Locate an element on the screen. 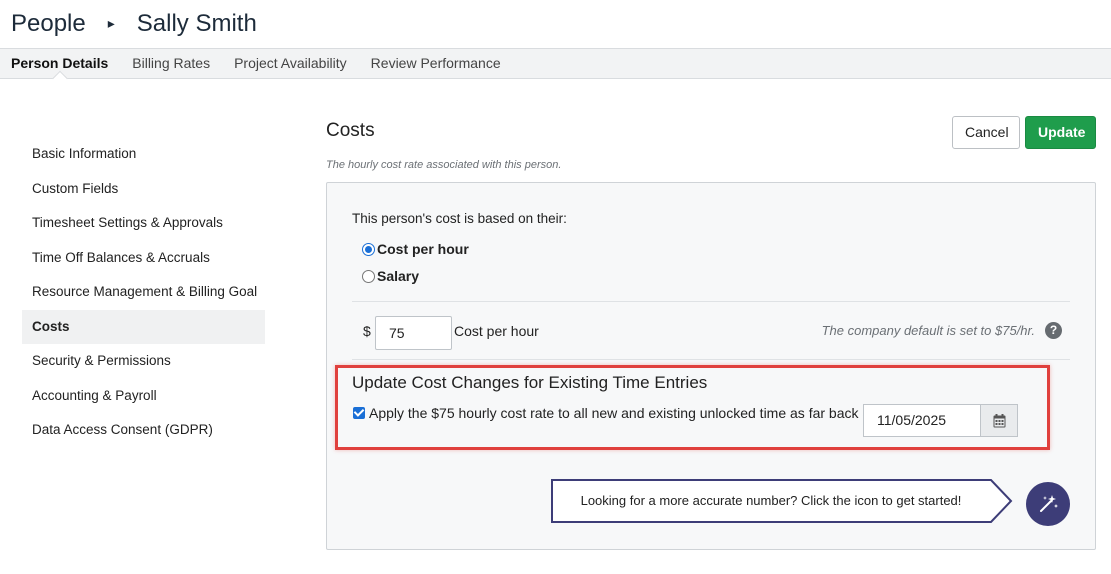 This screenshot has height=574, width=1111. breadcrumb-current: Sally Smith is located at coordinates (196, 23).